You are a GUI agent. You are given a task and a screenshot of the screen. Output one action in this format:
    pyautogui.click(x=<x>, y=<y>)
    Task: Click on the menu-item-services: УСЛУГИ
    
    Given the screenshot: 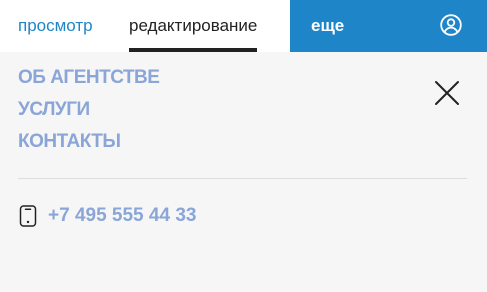 What is the action you would take?
    pyautogui.click(x=88, y=114)
    